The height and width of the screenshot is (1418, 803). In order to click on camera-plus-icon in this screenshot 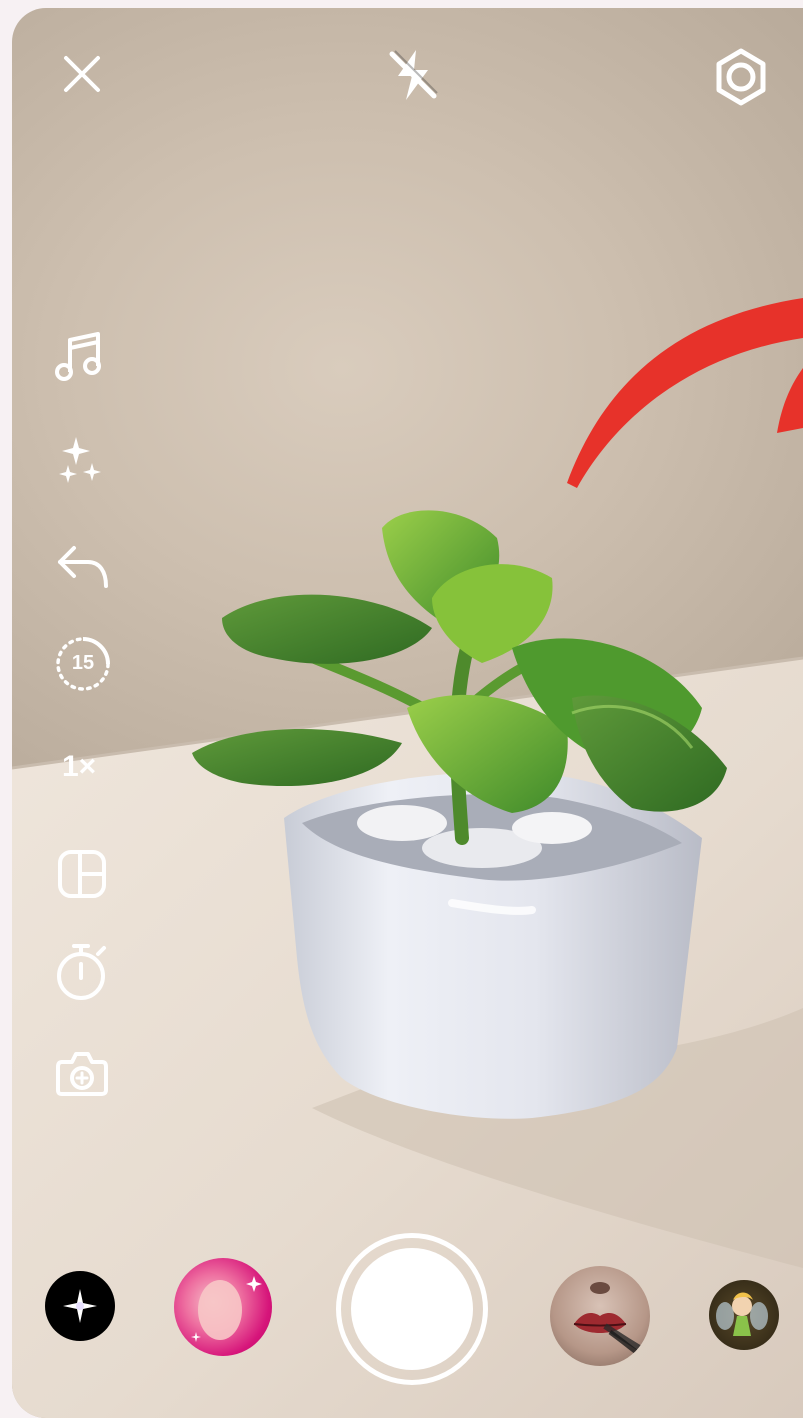, I will do `click(82, 1074)`.